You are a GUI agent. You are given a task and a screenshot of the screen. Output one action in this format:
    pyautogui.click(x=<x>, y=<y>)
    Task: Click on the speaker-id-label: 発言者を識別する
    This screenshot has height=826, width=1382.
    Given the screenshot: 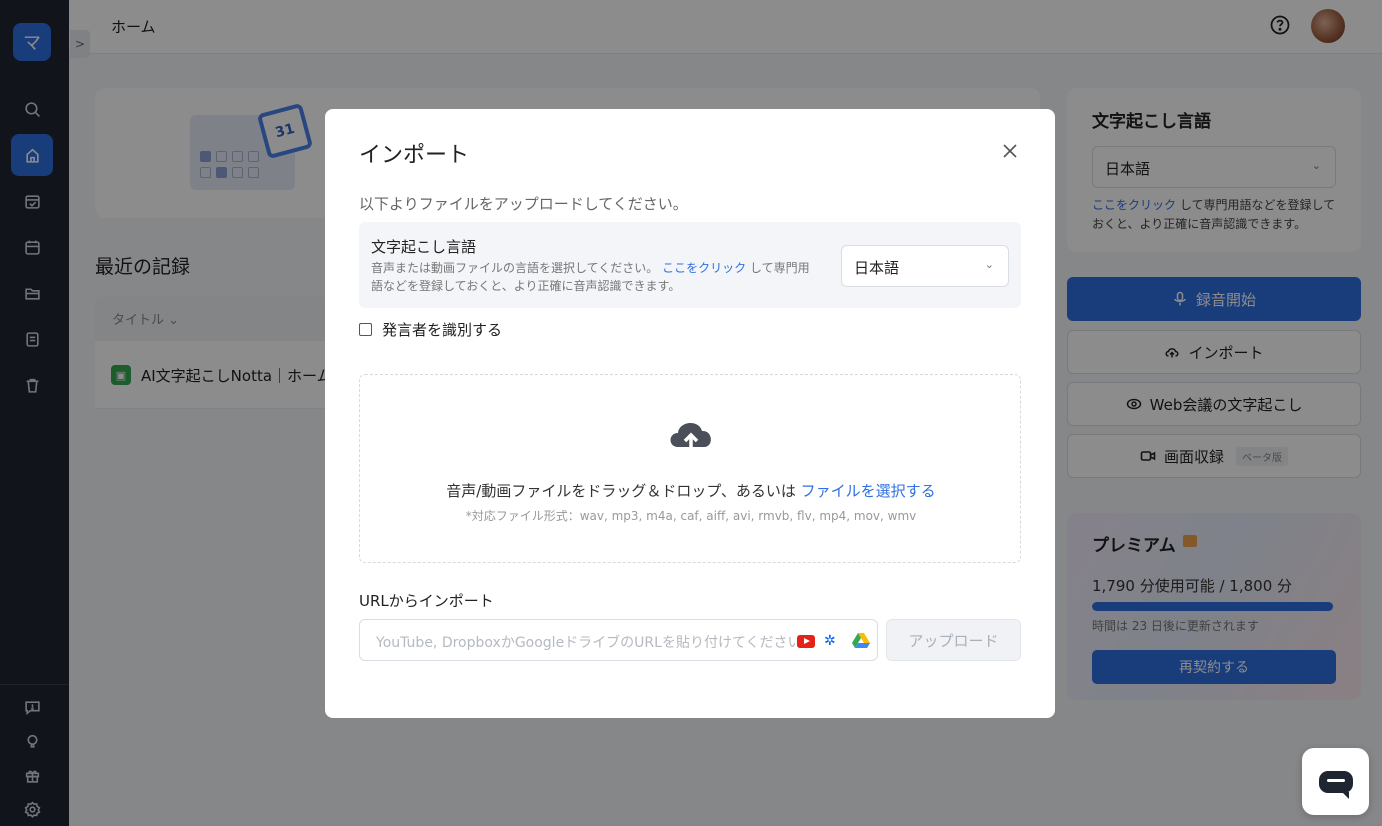 What is the action you would take?
    pyautogui.click(x=442, y=330)
    